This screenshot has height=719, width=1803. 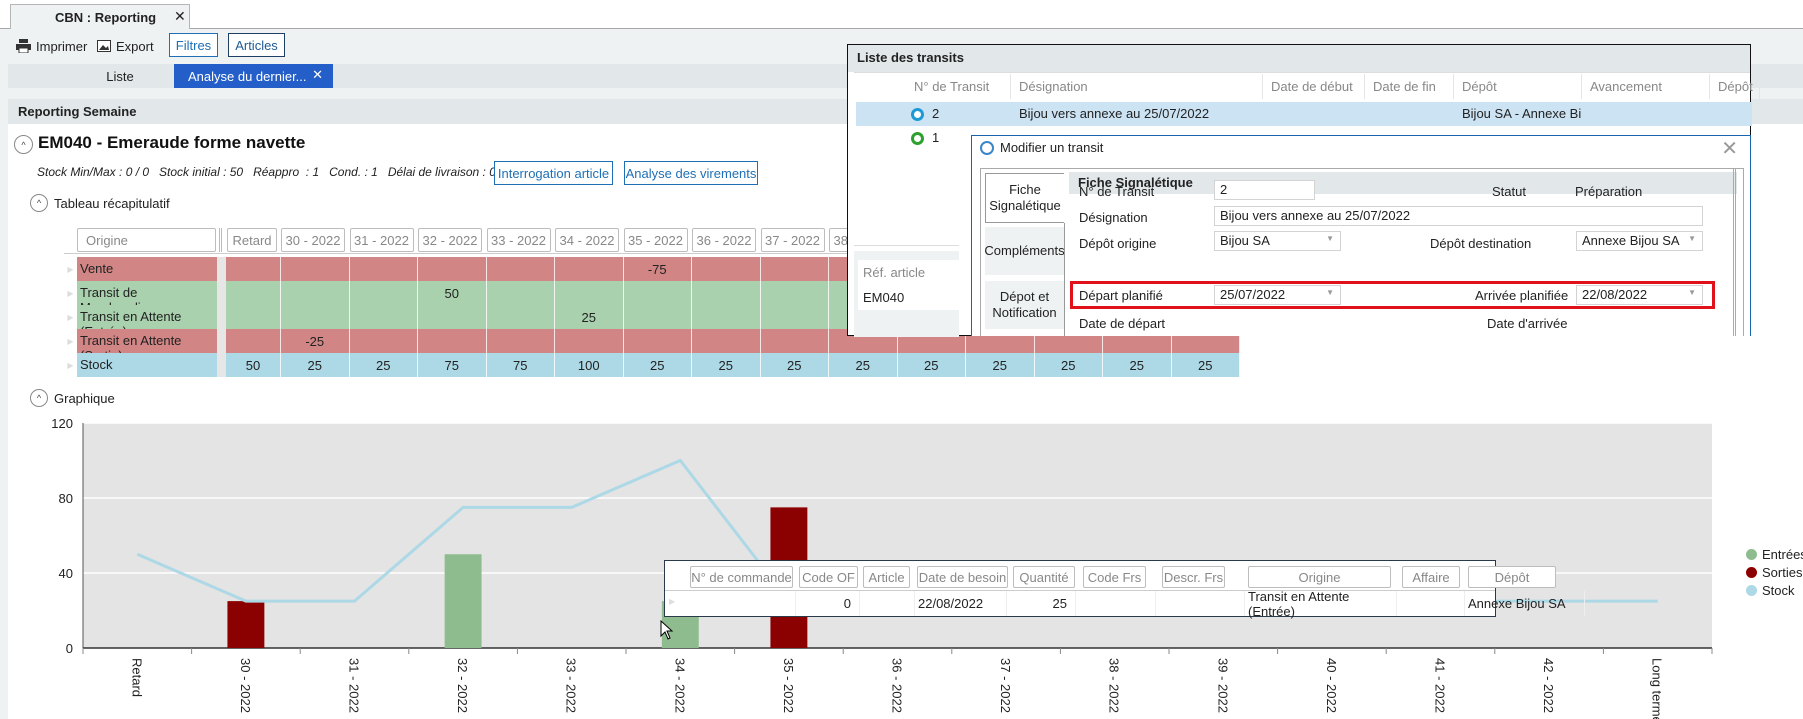 I want to click on popup-column-header: Article, so click(x=886, y=577).